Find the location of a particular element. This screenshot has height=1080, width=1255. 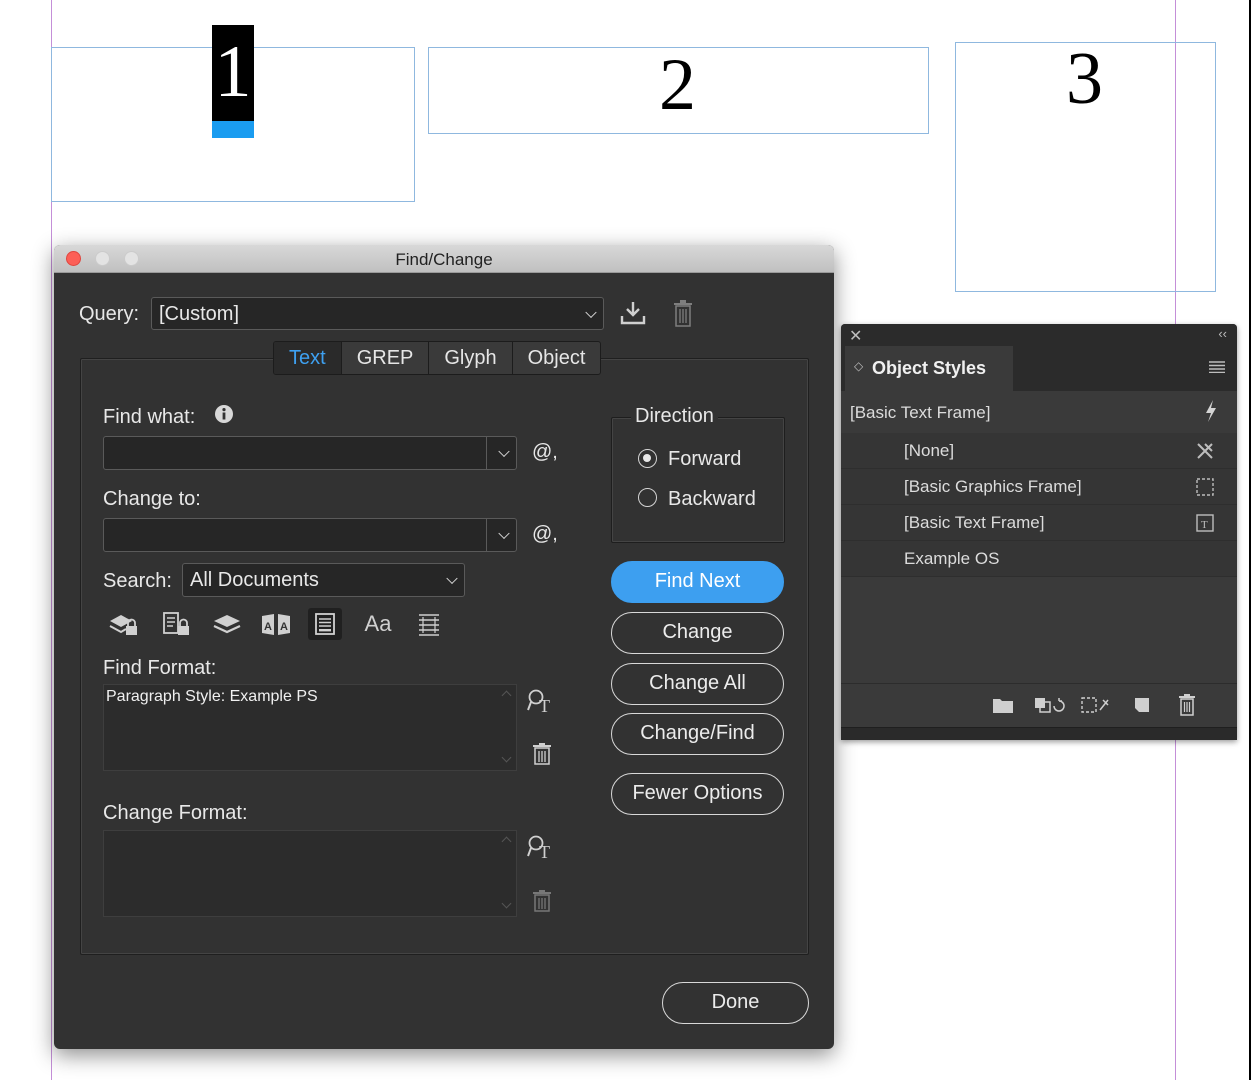

list-item: [Basic Graphics Frame] is located at coordinates (1039, 487).